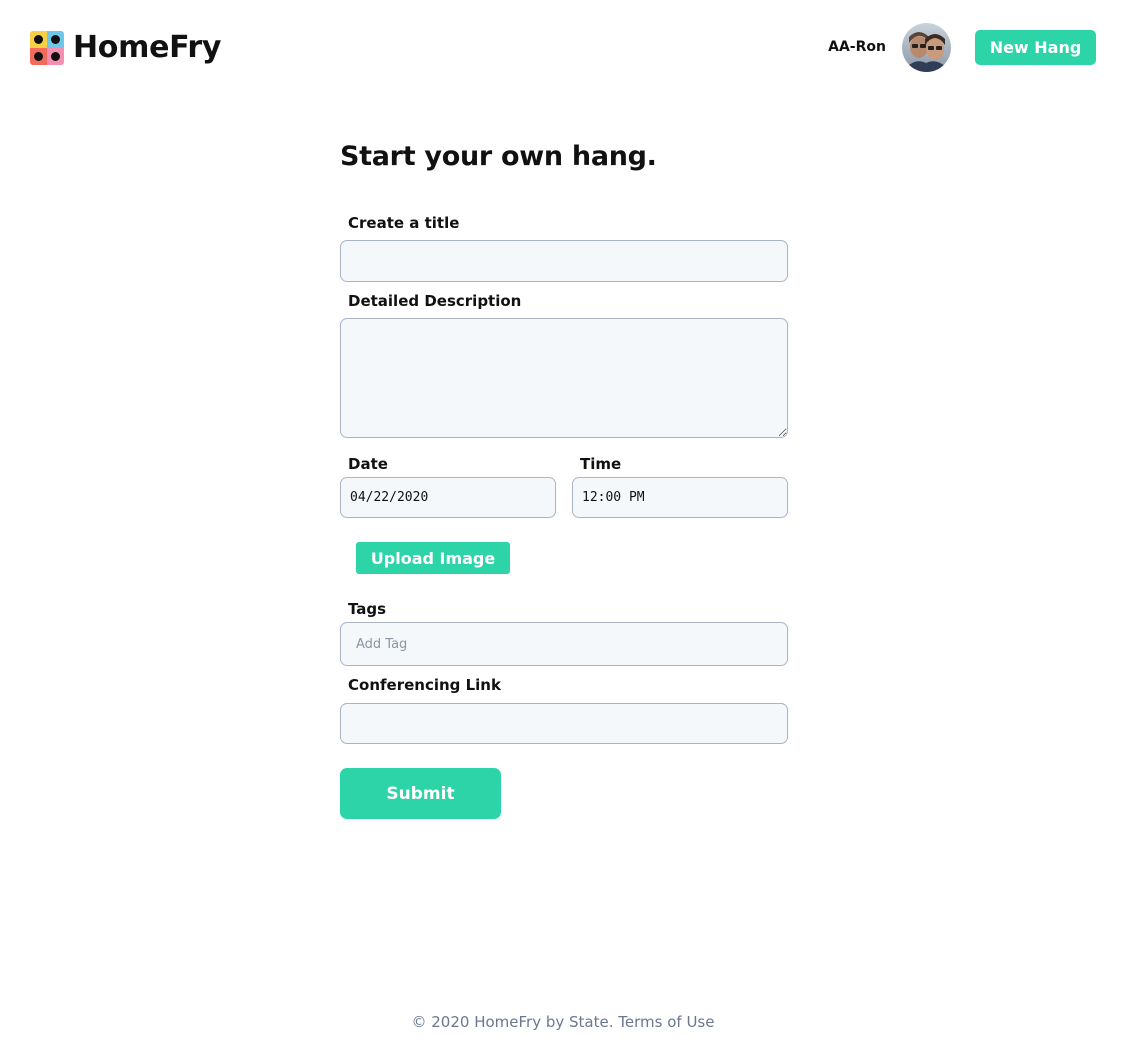 The height and width of the screenshot is (1060, 1126). What do you see at coordinates (424, 685) in the screenshot?
I see `conferencing-link-label: Conferencing Link` at bounding box center [424, 685].